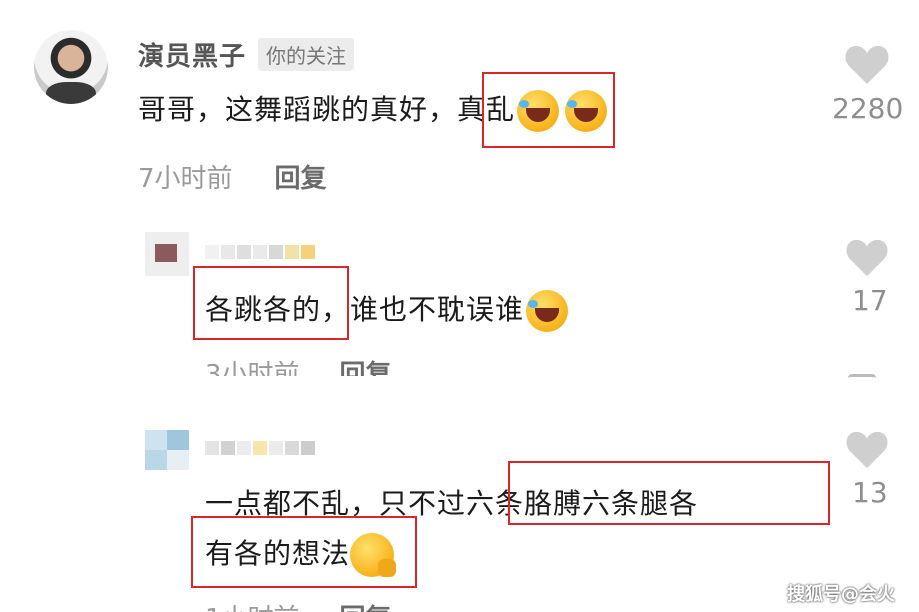 The width and height of the screenshot is (919, 612). I want to click on collapse-icon, so click(862, 379).